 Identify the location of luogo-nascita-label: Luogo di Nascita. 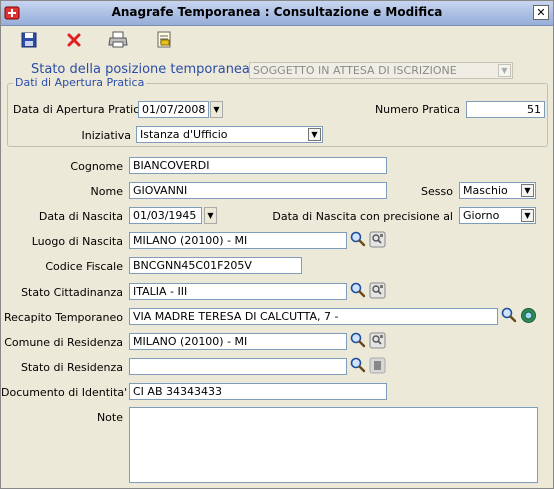
(77, 241).